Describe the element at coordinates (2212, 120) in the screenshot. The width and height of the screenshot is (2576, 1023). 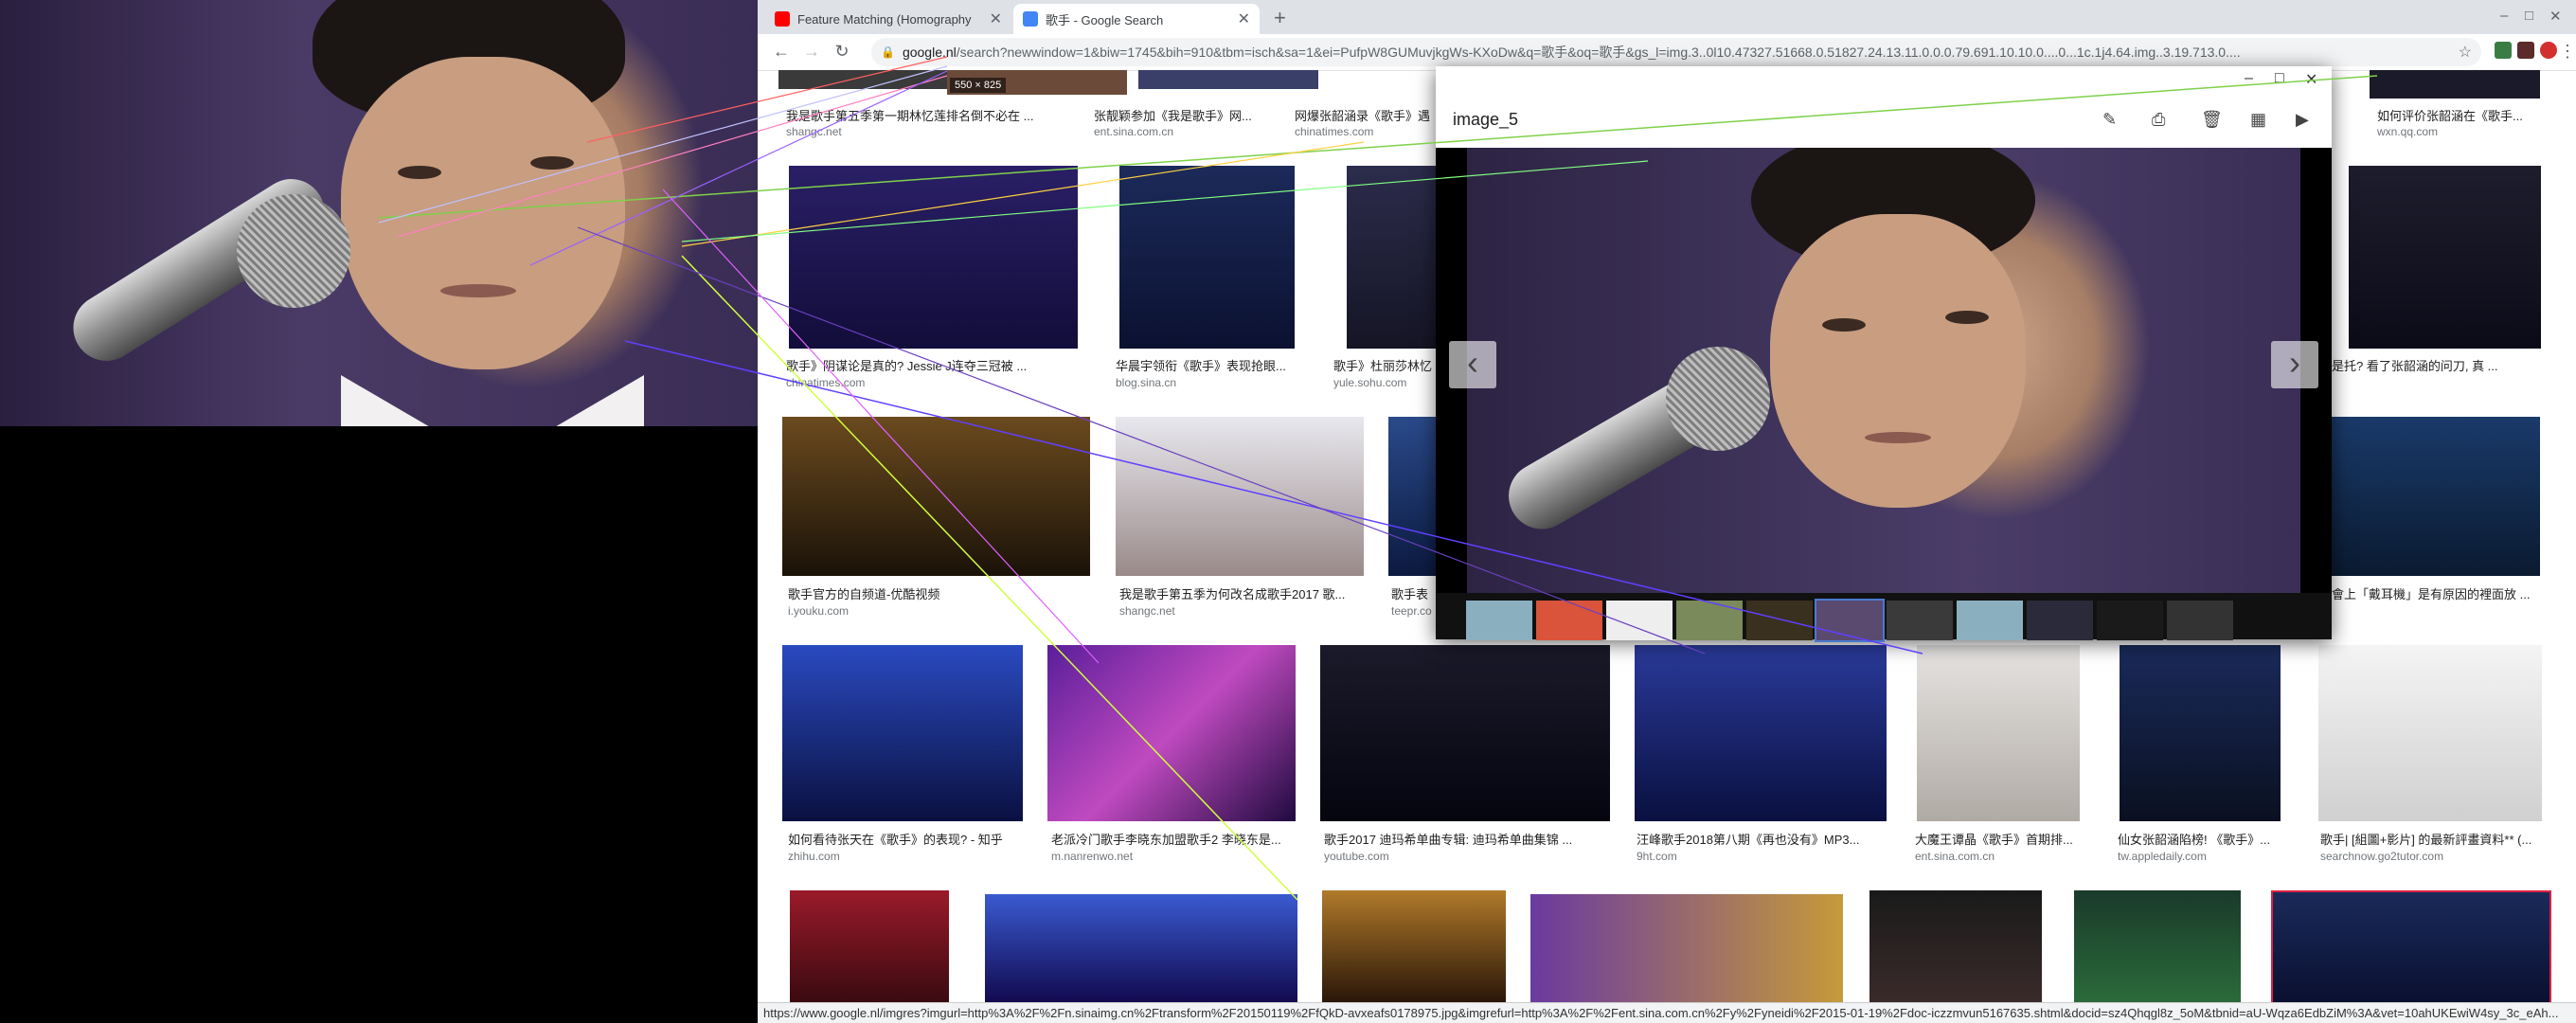
I see `trash-icon: 🗑` at that location.